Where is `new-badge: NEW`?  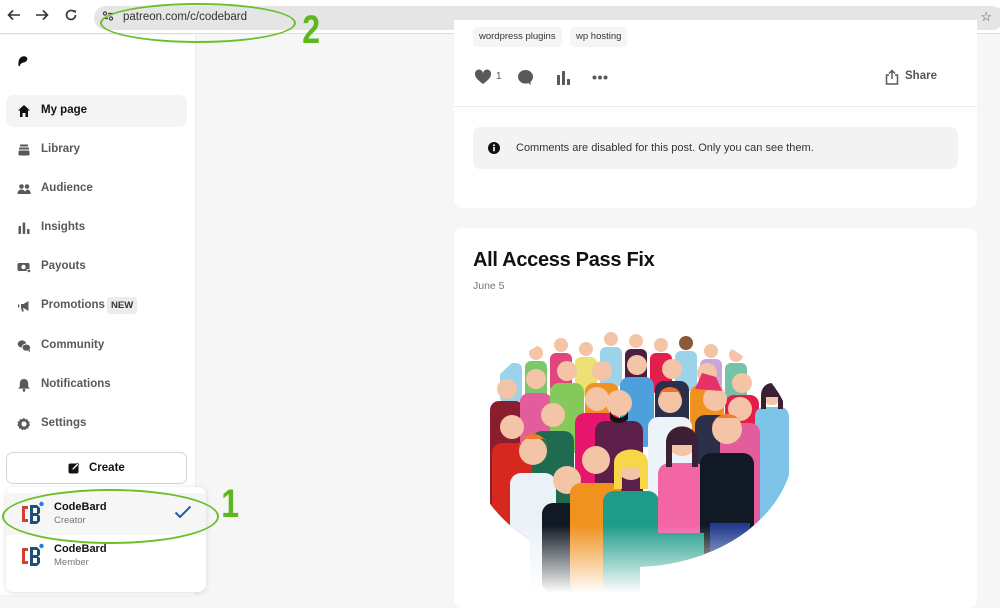 new-badge: NEW is located at coordinates (122, 305).